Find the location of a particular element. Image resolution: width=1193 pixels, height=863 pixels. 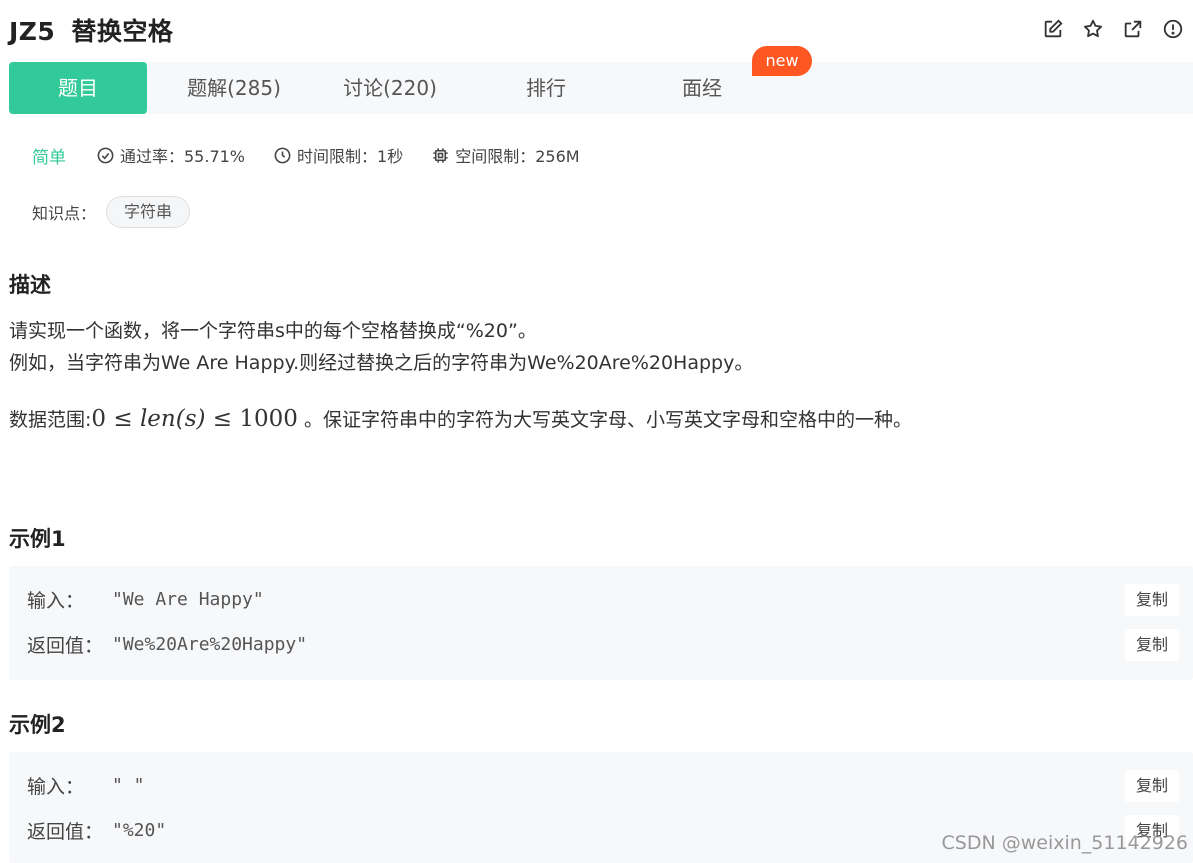

knowledge-label: 知识点： is located at coordinates (64, 213).